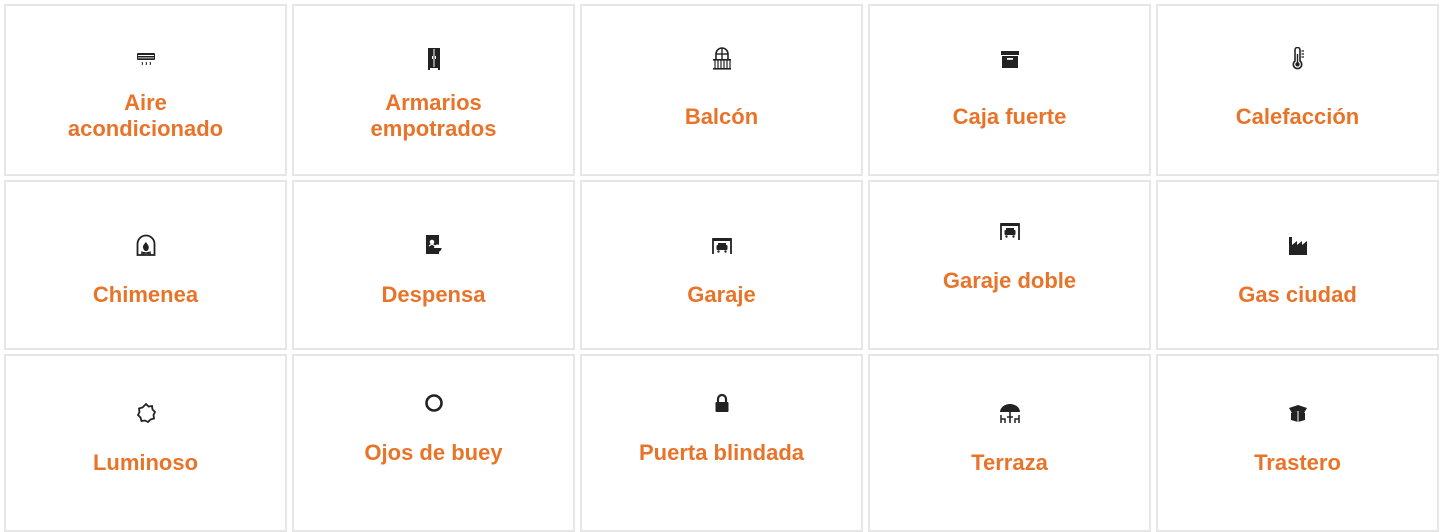 Image resolution: width=1441 pixels, height=532 pixels. Describe the element at coordinates (1297, 116) in the screenshot. I see `amenity-label: Calefacción` at that location.